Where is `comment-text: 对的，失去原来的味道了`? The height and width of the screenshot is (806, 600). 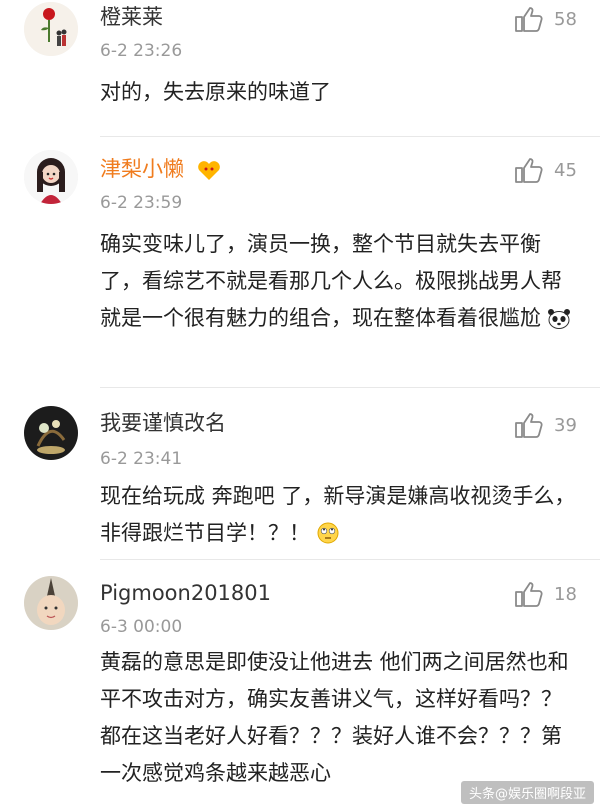 comment-text: 对的，失去原来的味道了 is located at coordinates (215, 92).